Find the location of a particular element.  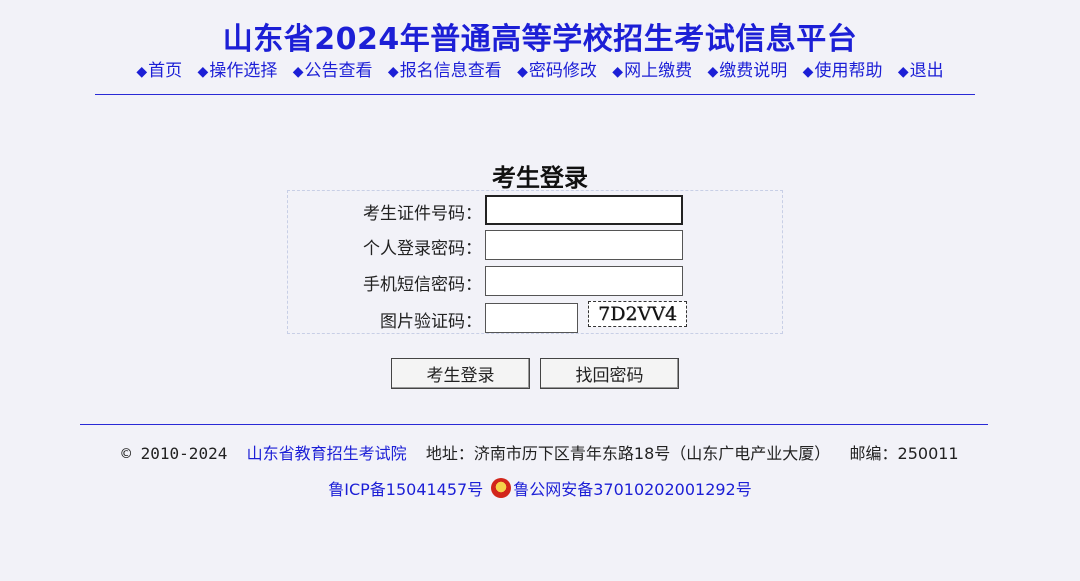

recover-password-button: 找回密码 is located at coordinates (609, 373).